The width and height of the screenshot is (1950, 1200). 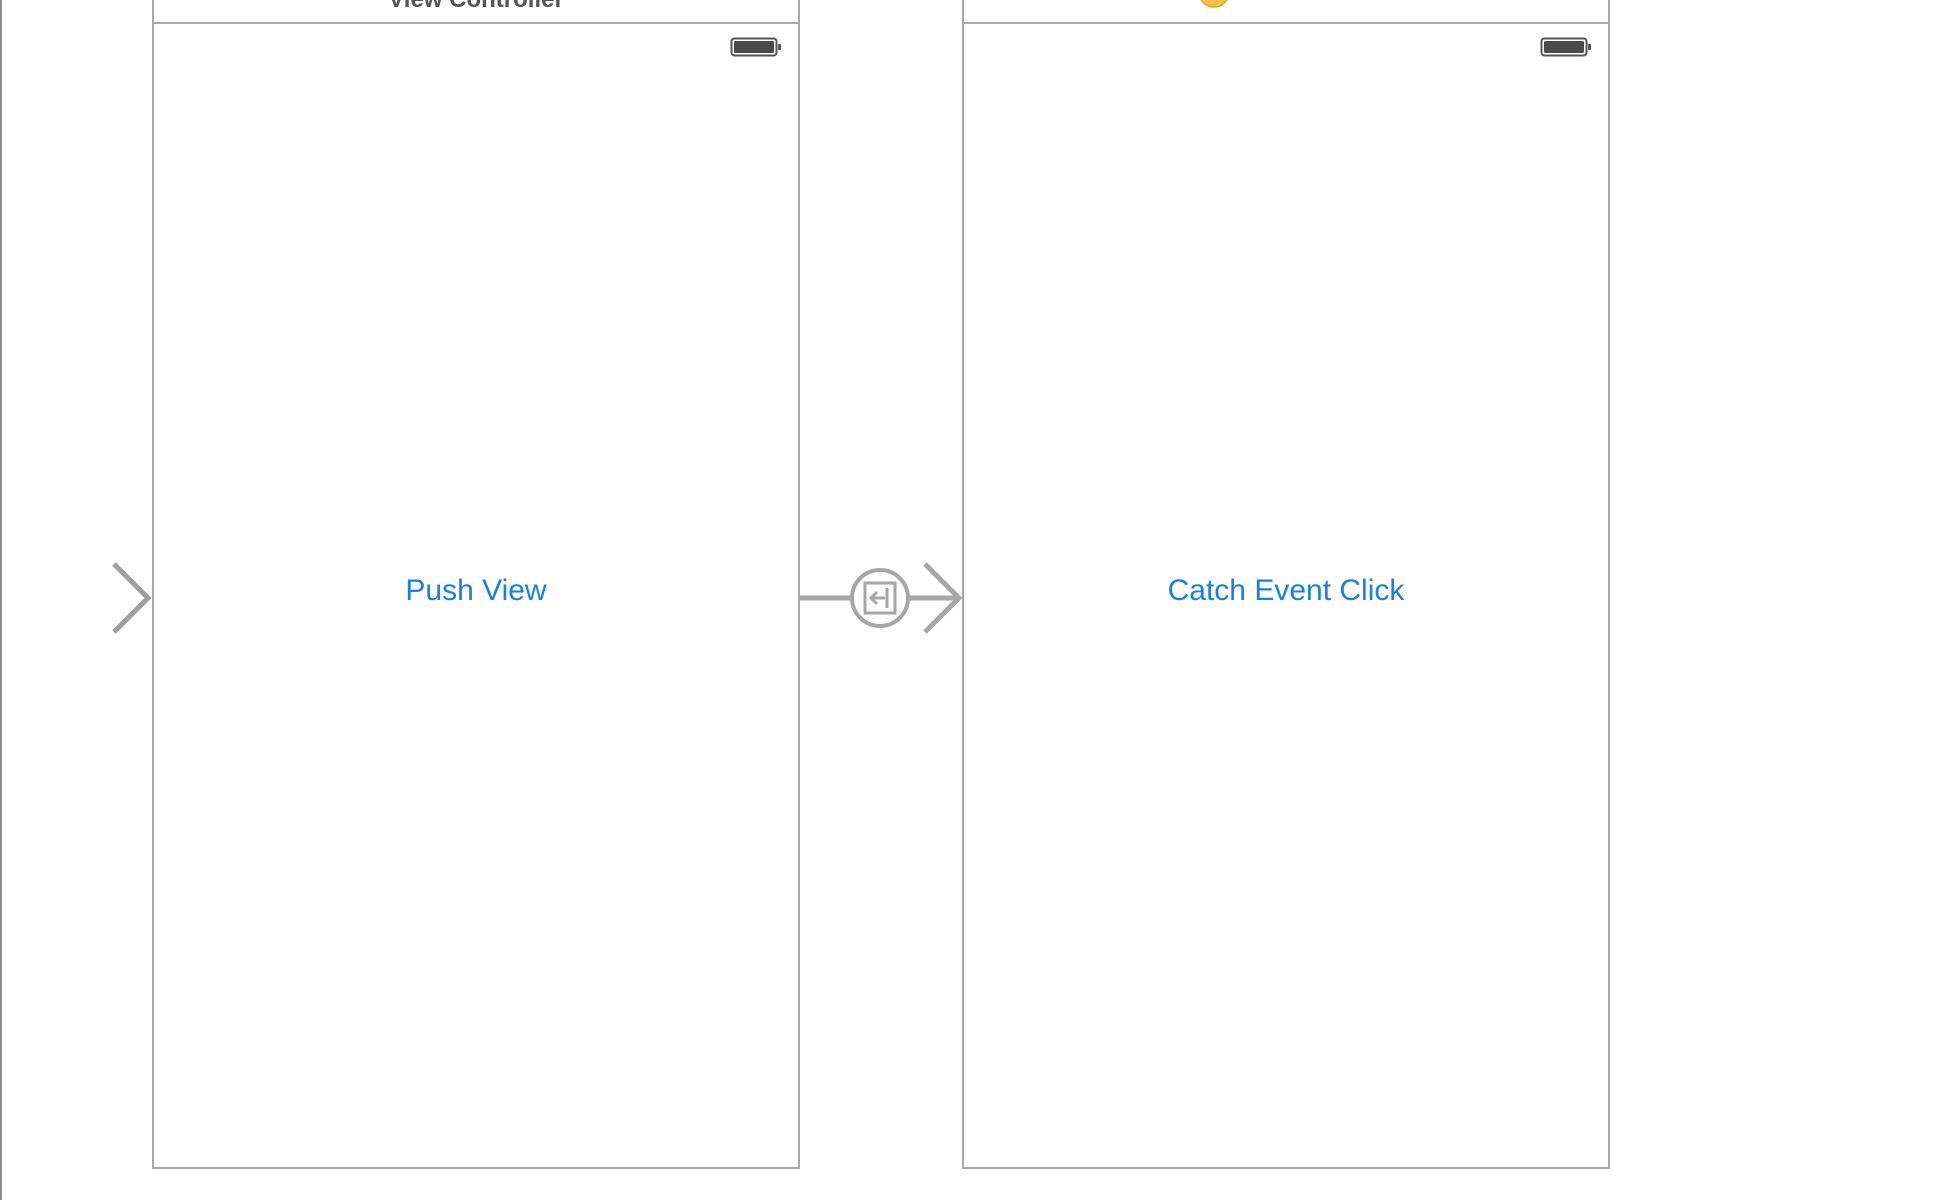 What do you see at coordinates (1286, 12) in the screenshot?
I see `scene-dock-catch-event` at bounding box center [1286, 12].